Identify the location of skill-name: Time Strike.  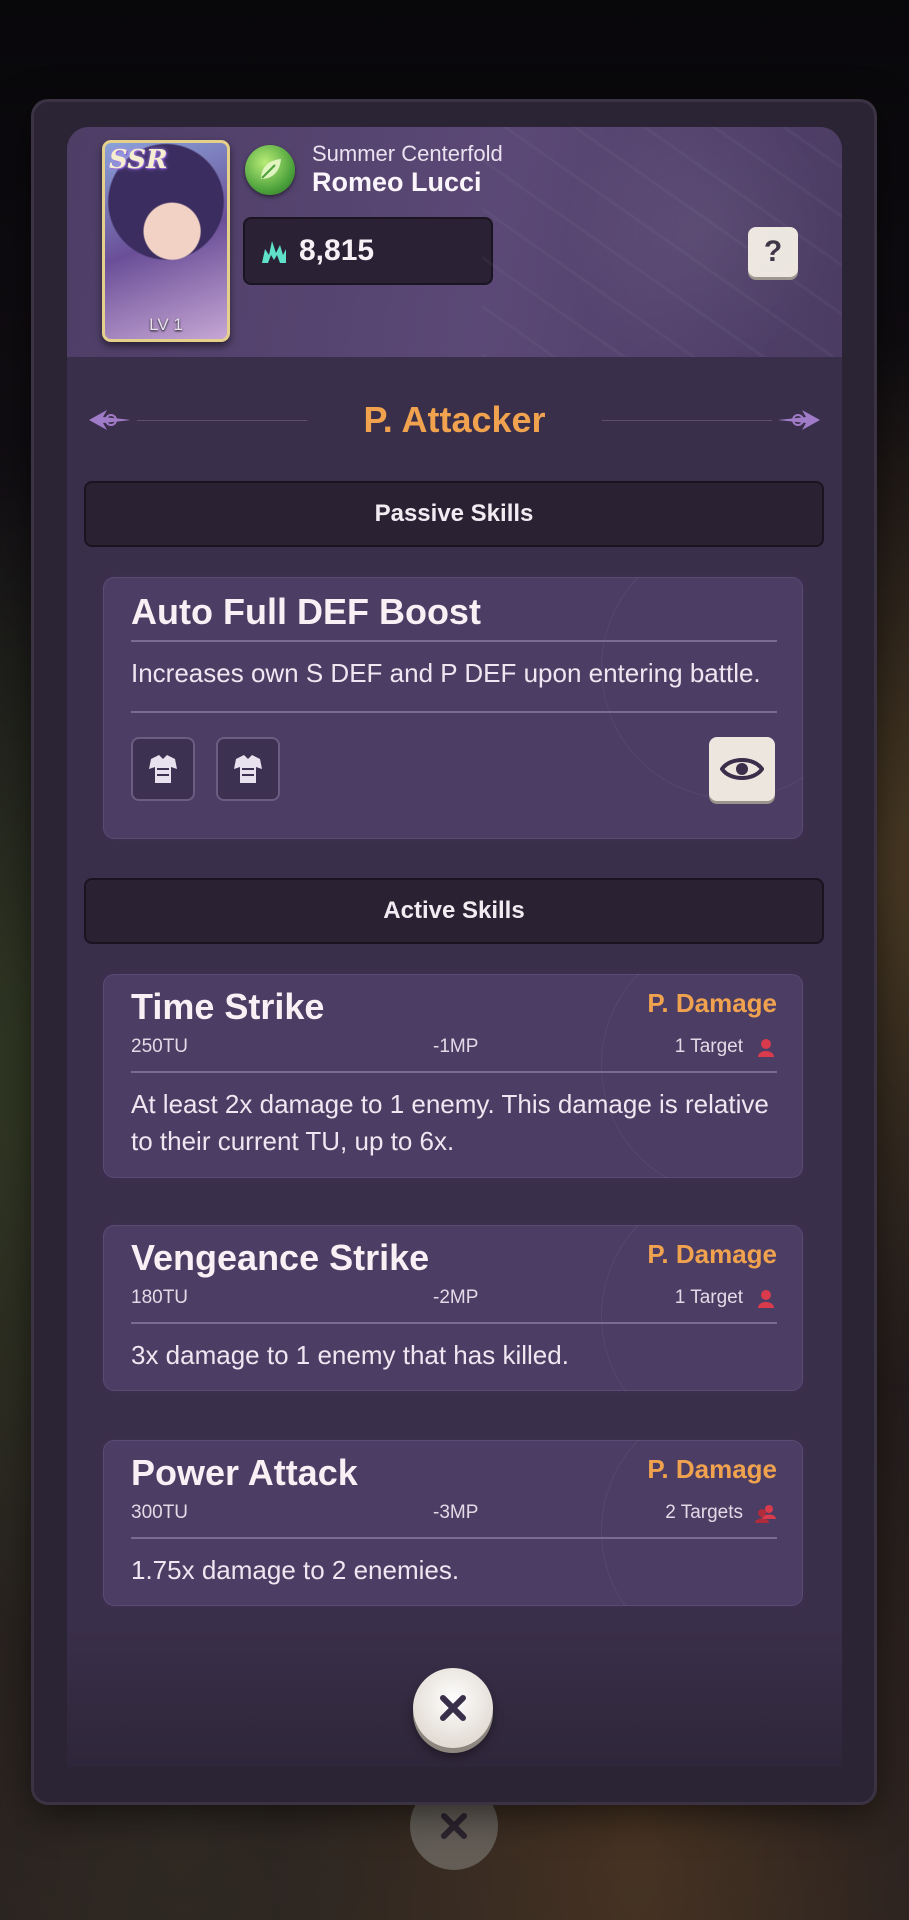
(228, 1006).